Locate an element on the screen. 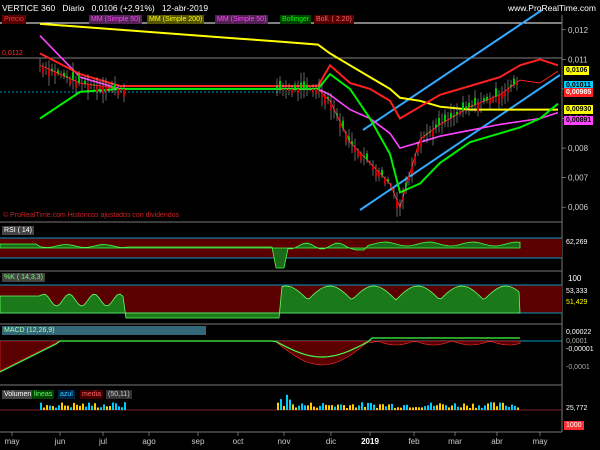  price-label: 0,00985 is located at coordinates (579, 93).